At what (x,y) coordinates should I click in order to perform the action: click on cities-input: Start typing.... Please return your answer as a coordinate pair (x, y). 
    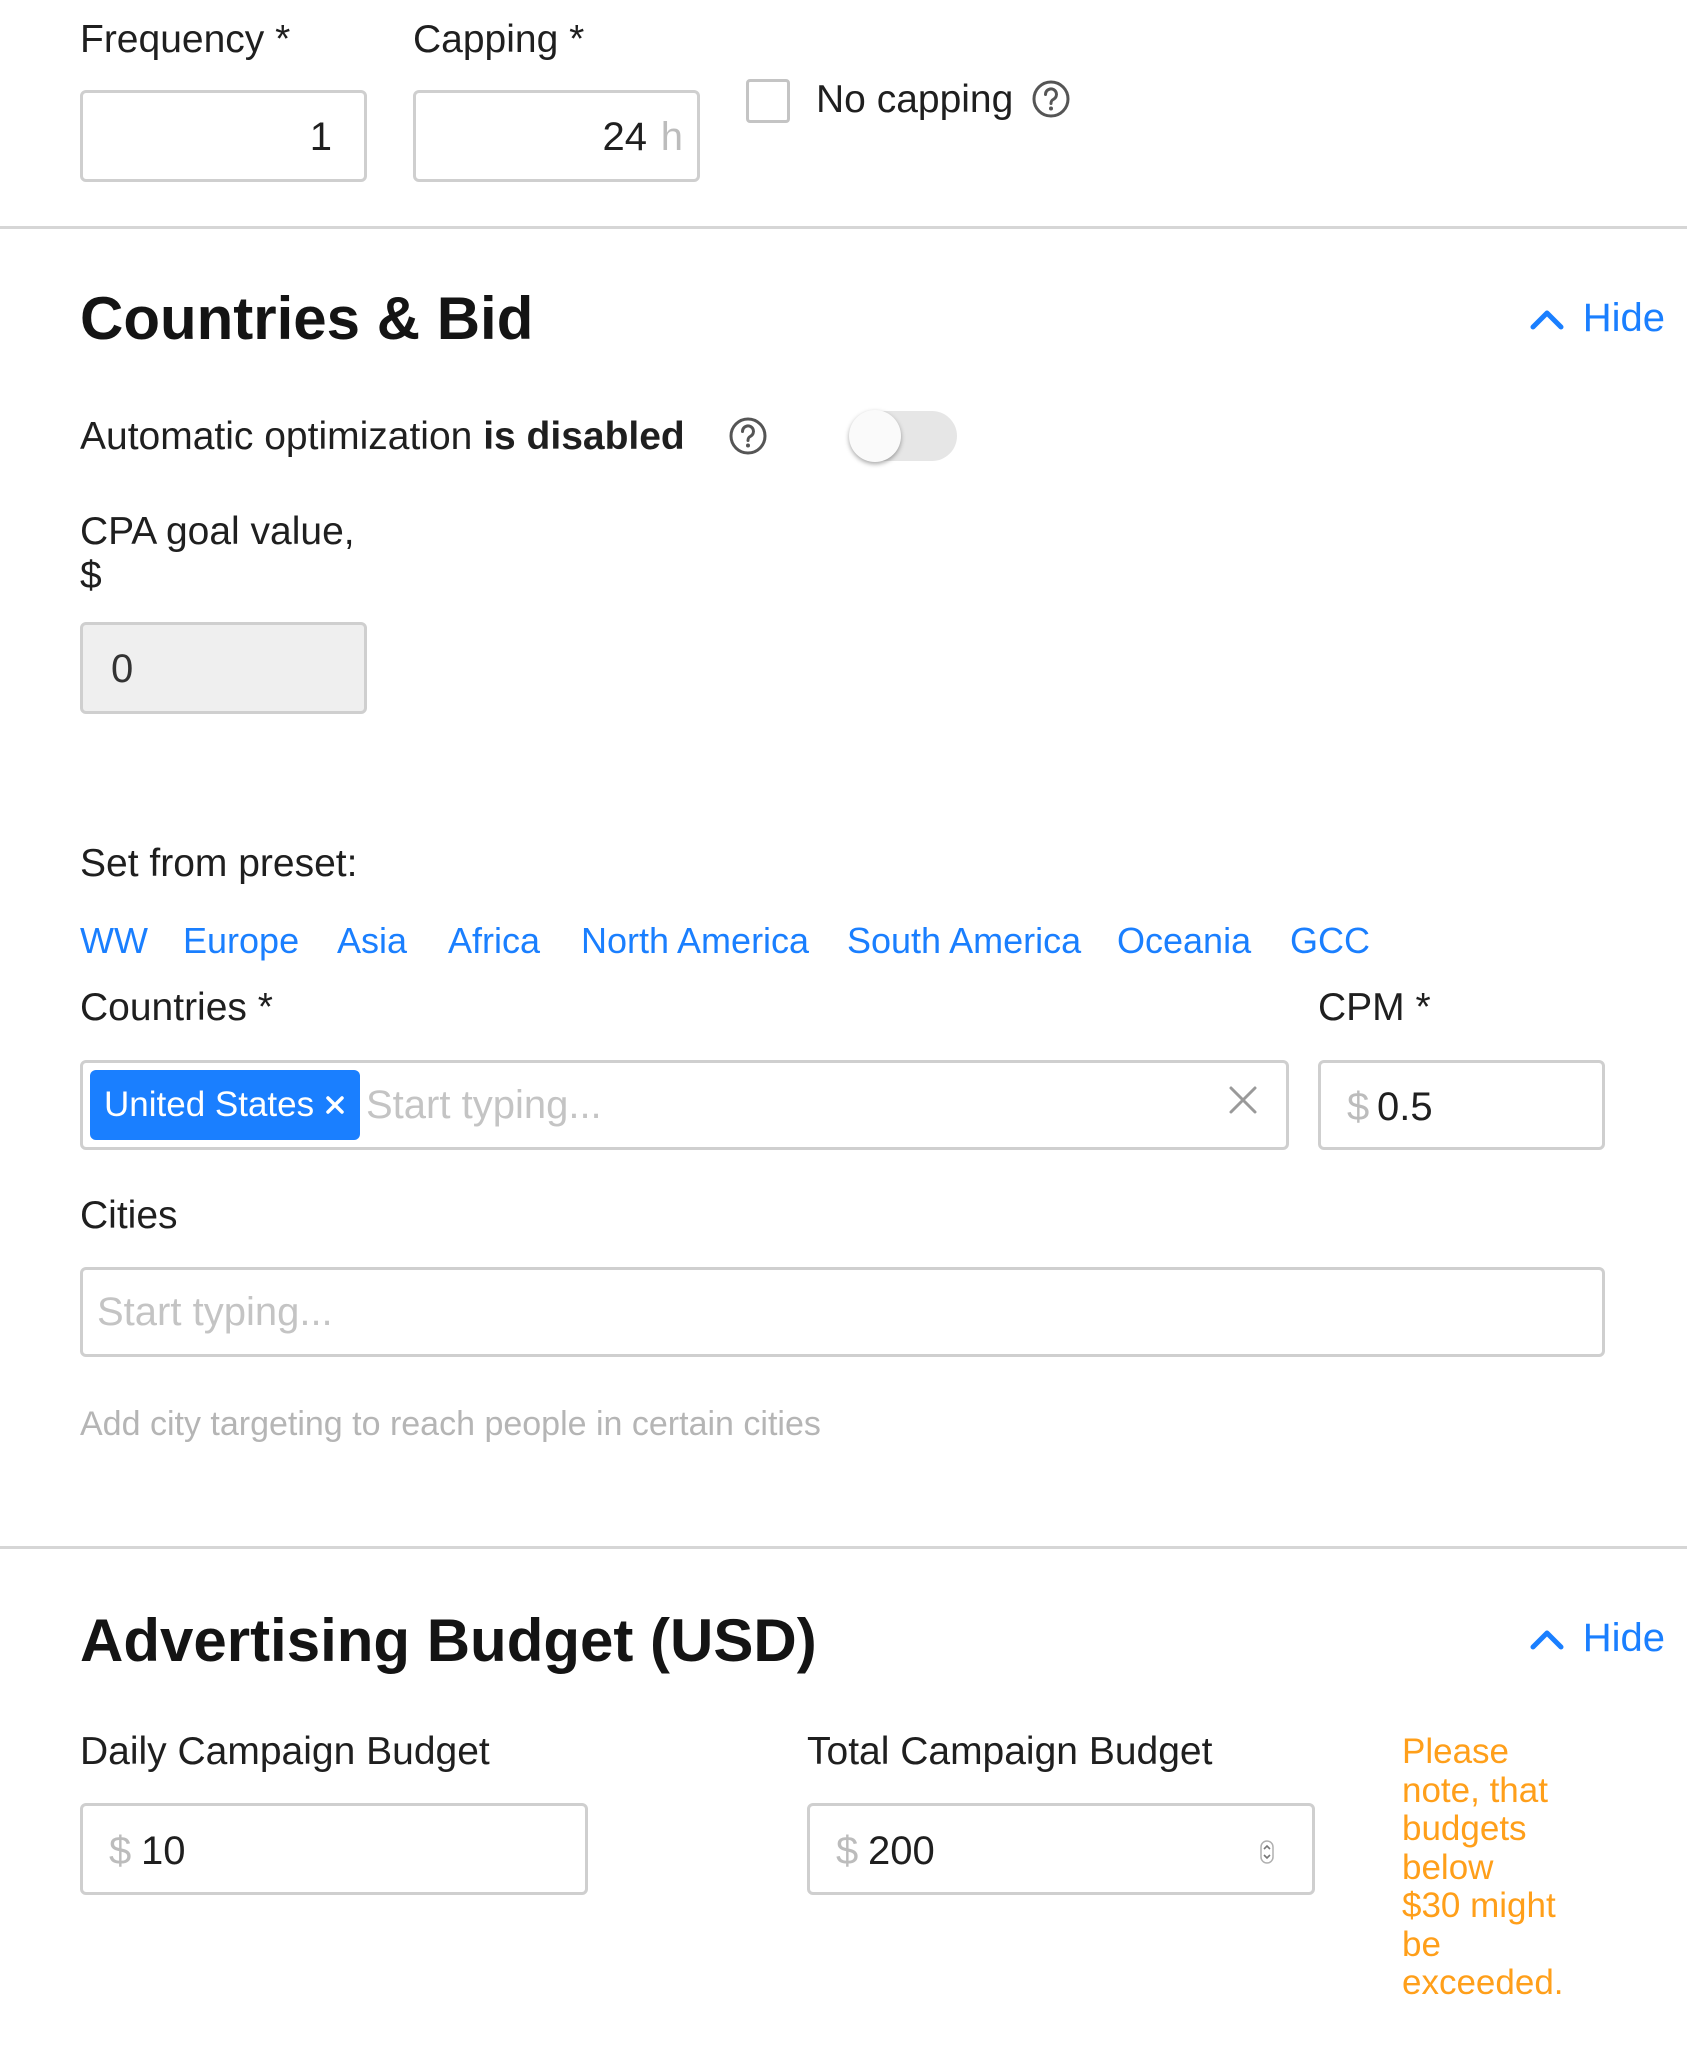
    Looking at the image, I should click on (842, 1312).